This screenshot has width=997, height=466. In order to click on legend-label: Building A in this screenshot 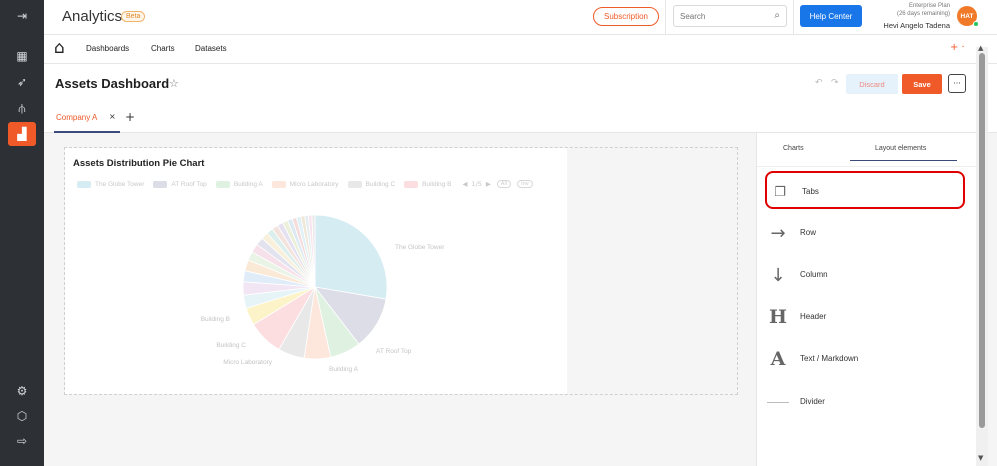, I will do `click(248, 184)`.